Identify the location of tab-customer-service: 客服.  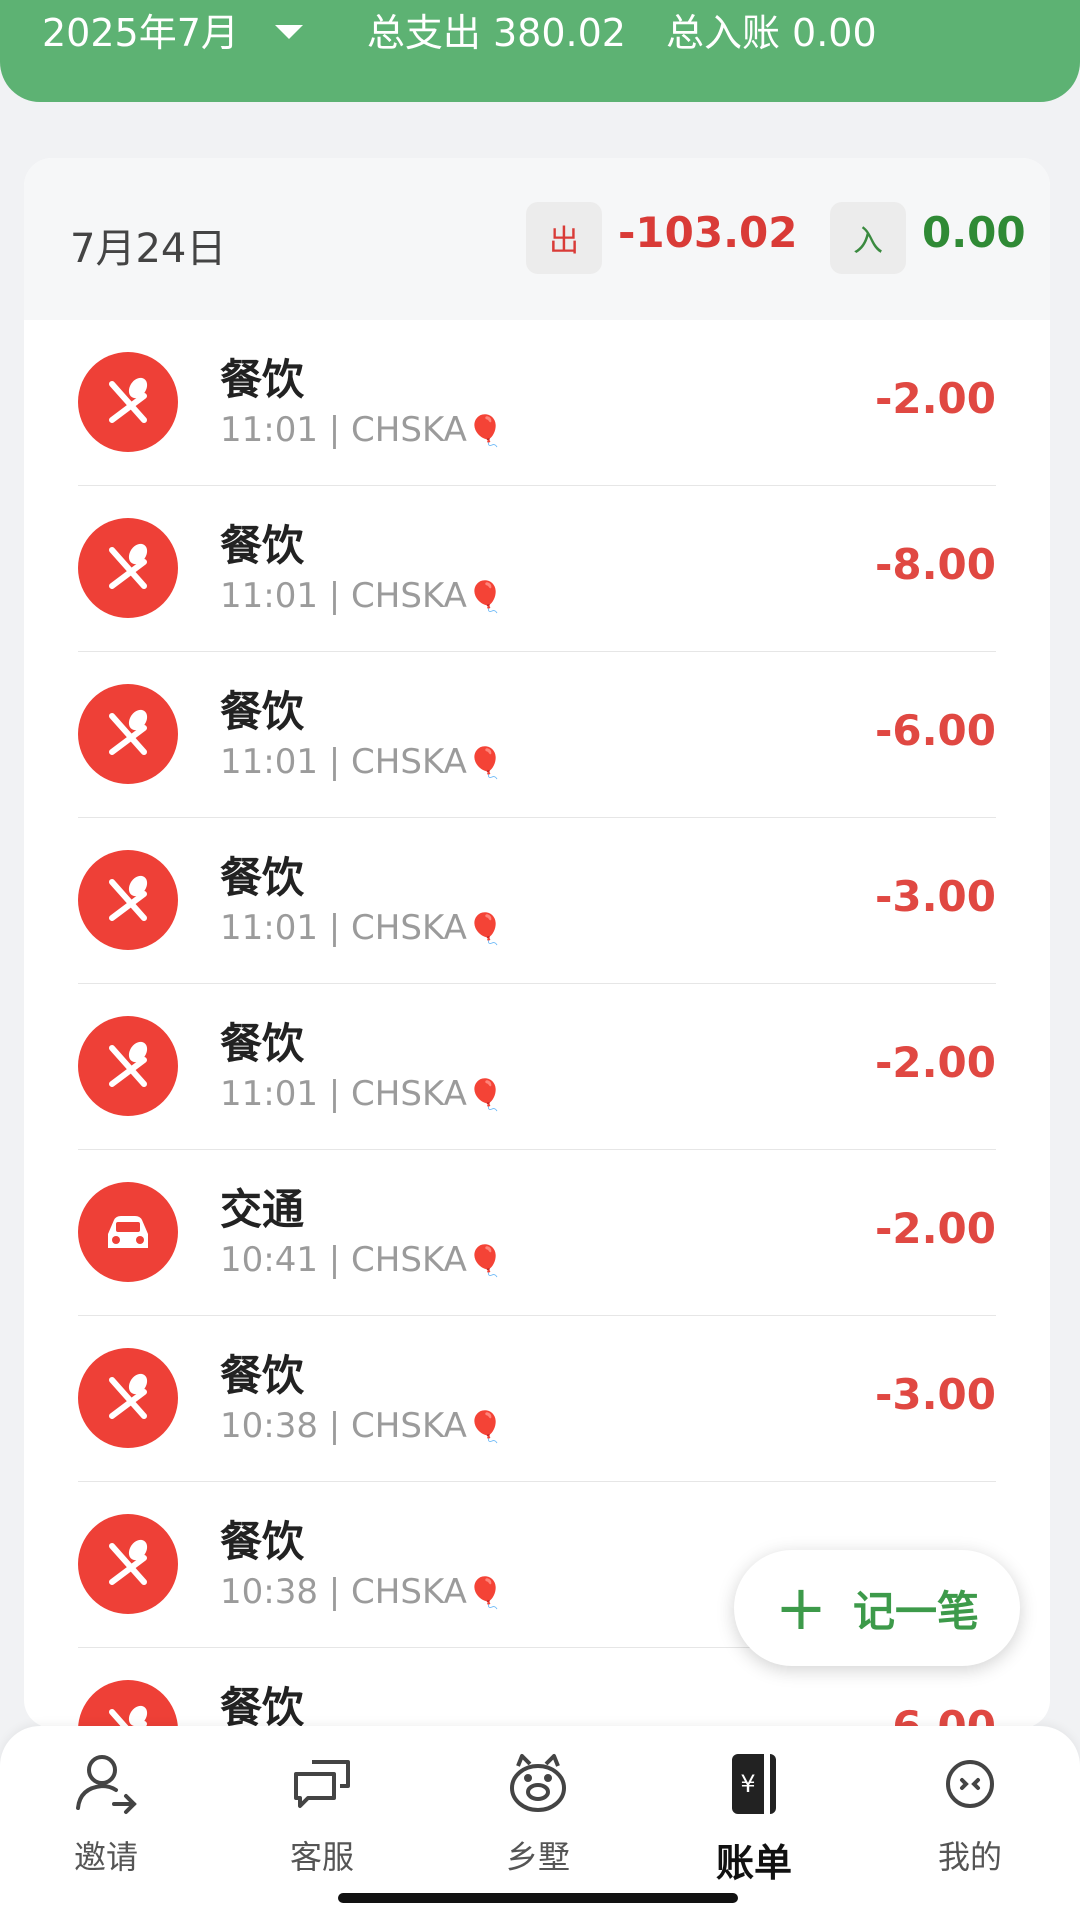
(322, 1819).